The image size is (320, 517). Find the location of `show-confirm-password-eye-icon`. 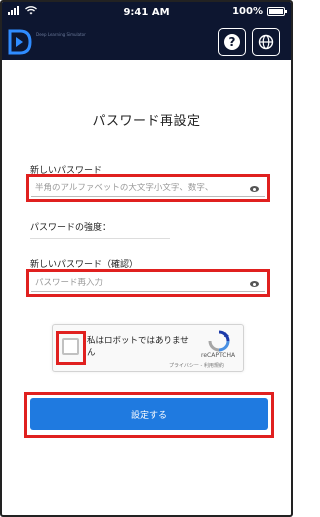

show-confirm-password-eye-icon is located at coordinates (254, 284).